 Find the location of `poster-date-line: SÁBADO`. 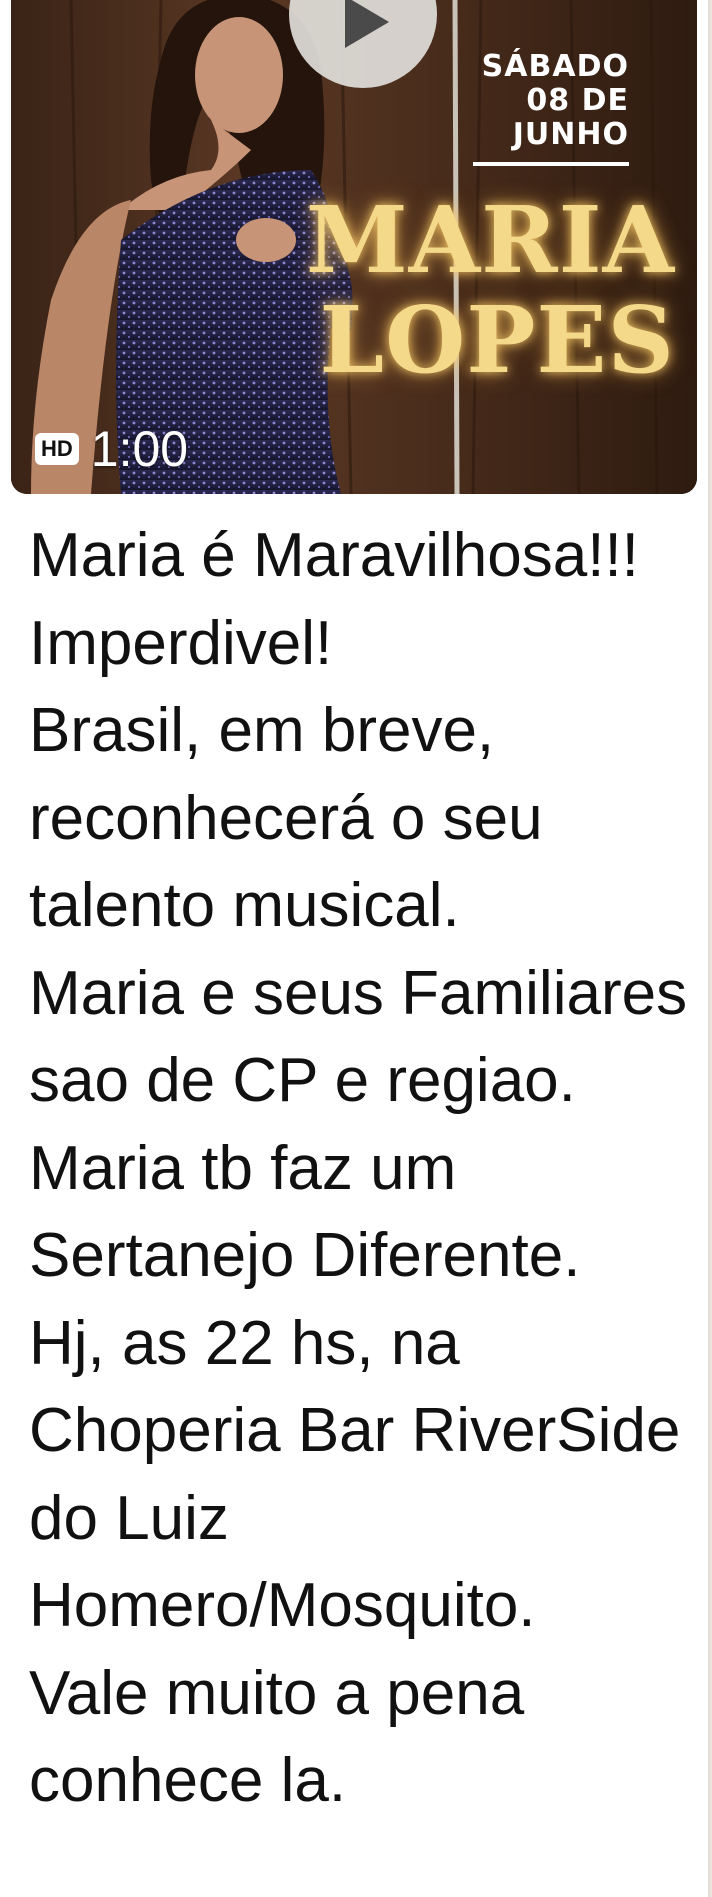

poster-date-line: SÁBADO is located at coordinates (555, 66).